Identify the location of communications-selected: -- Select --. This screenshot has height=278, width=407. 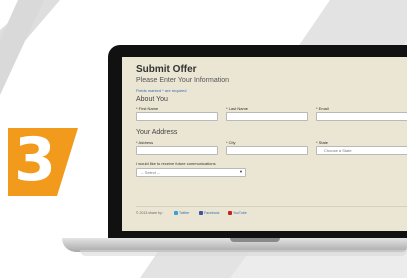
(150, 172).